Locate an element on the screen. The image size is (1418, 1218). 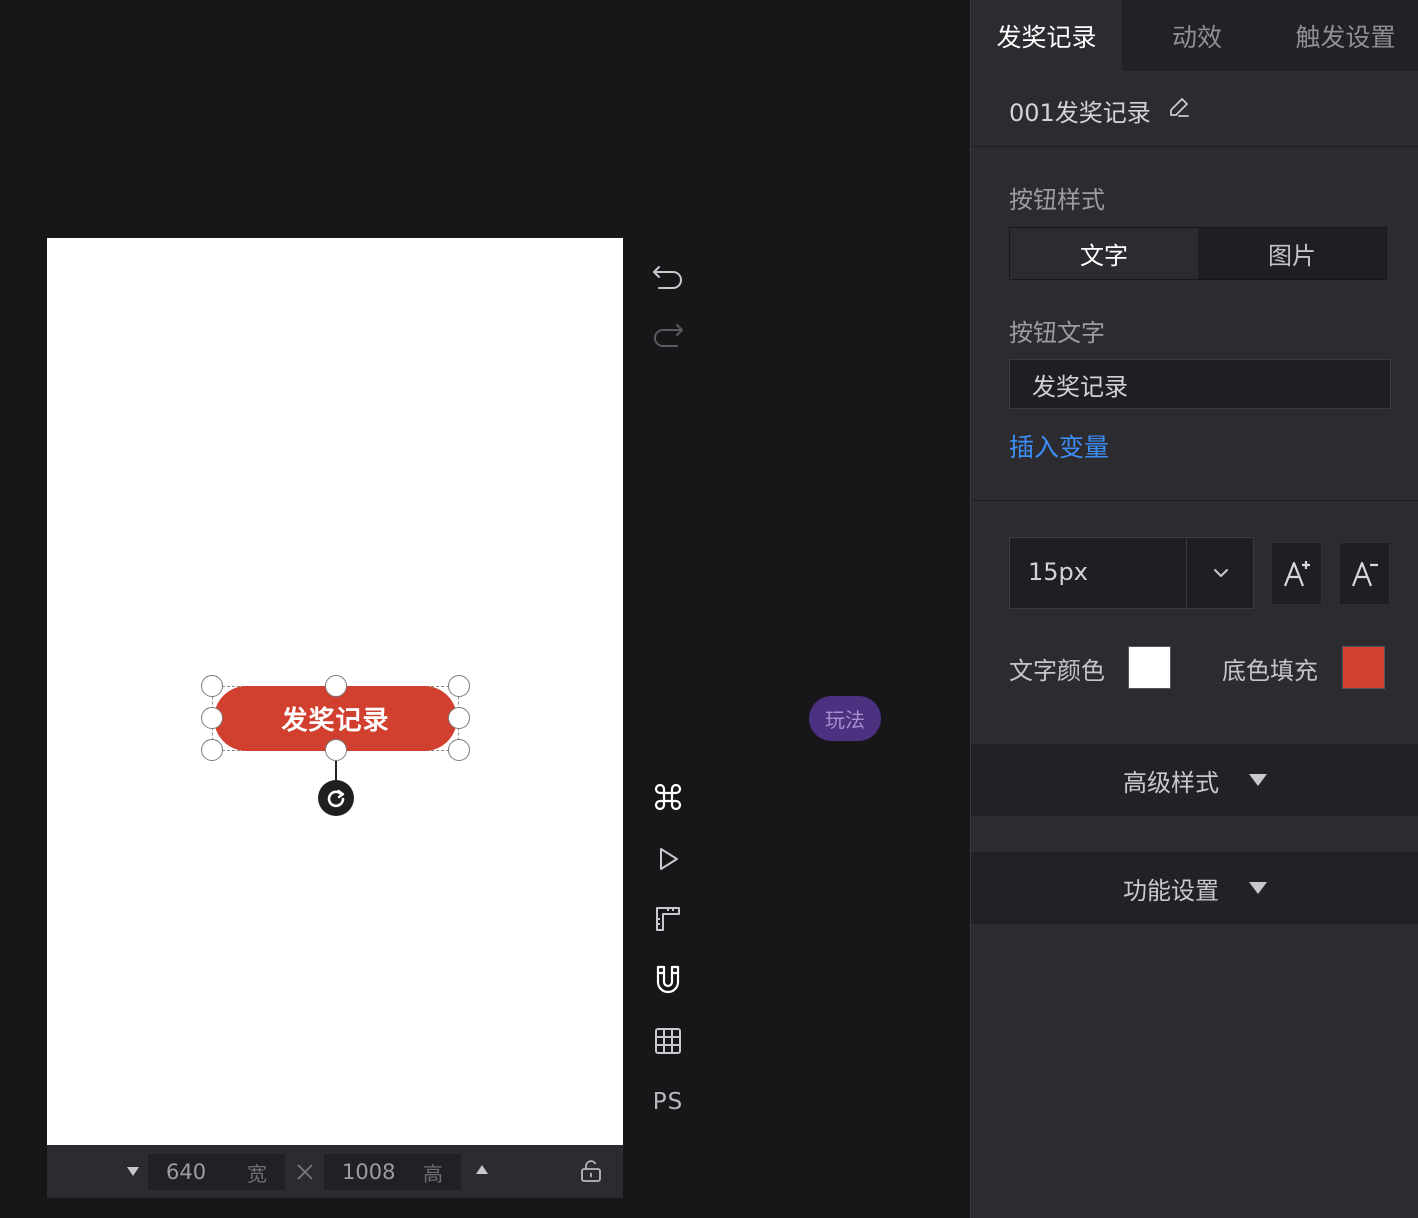
component-name: 001发奖记录 is located at coordinates (1080, 113).